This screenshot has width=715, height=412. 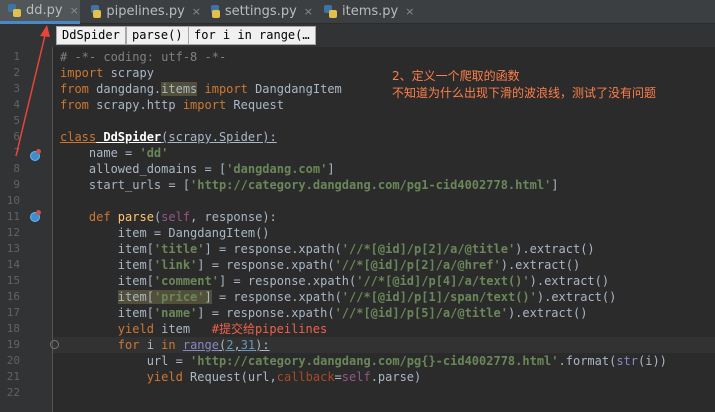 I want to click on arrow-shaft, so click(x=31, y=91).